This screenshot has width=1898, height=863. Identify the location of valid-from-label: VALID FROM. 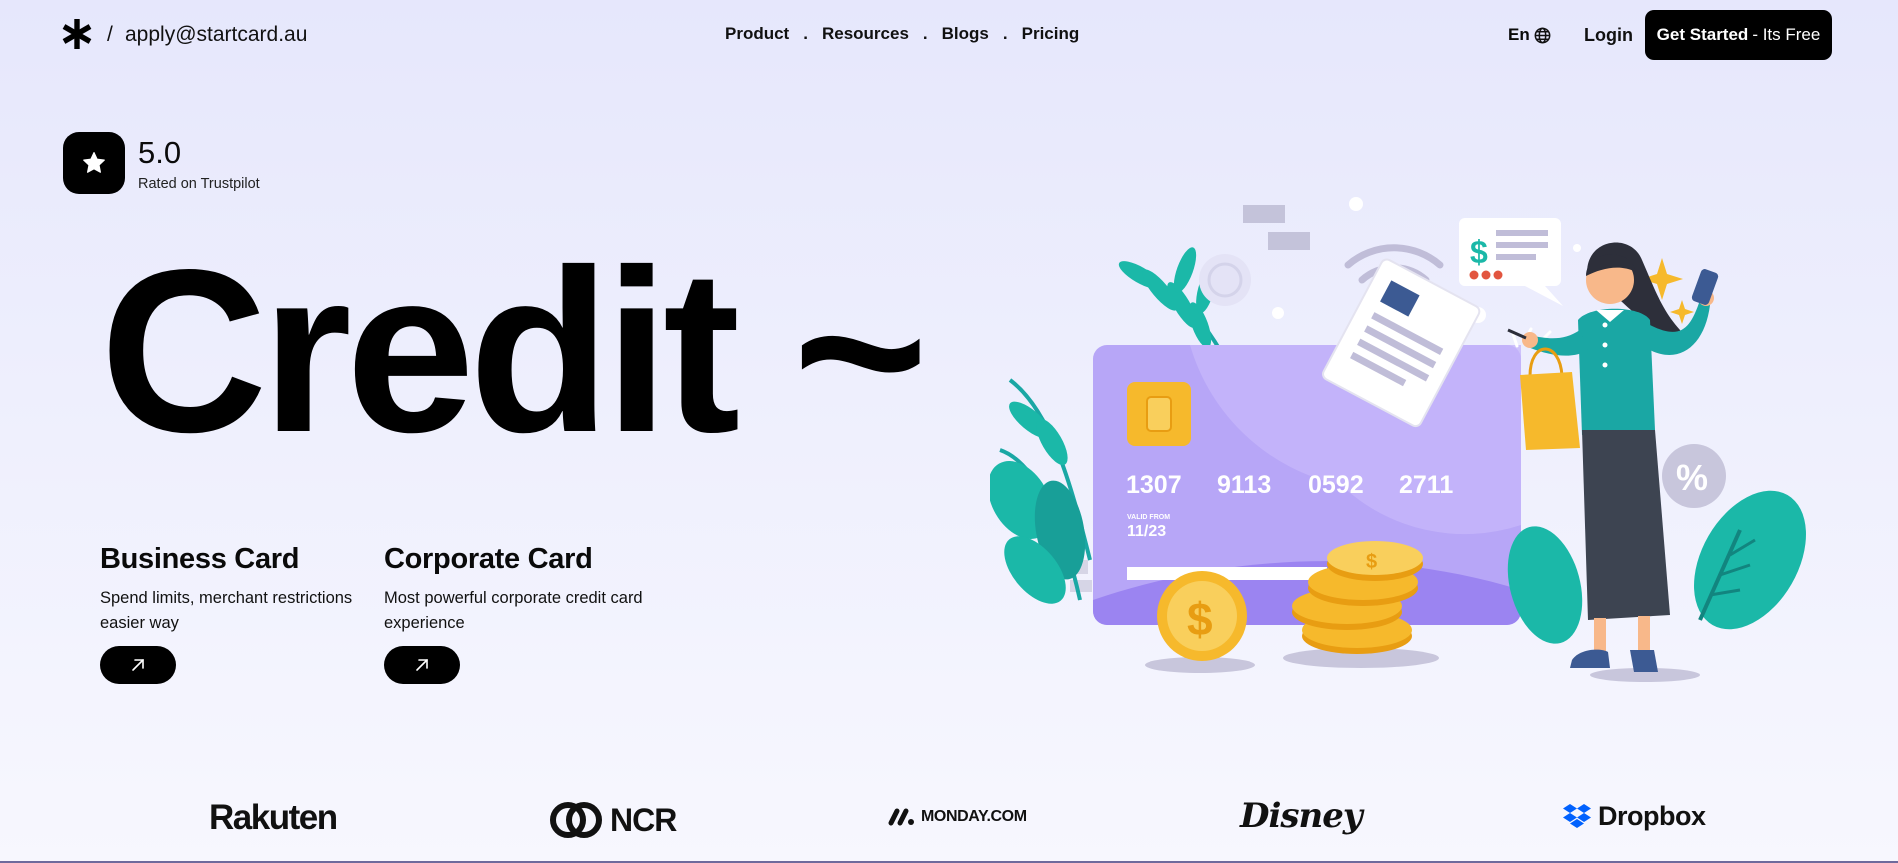
(1148, 517).